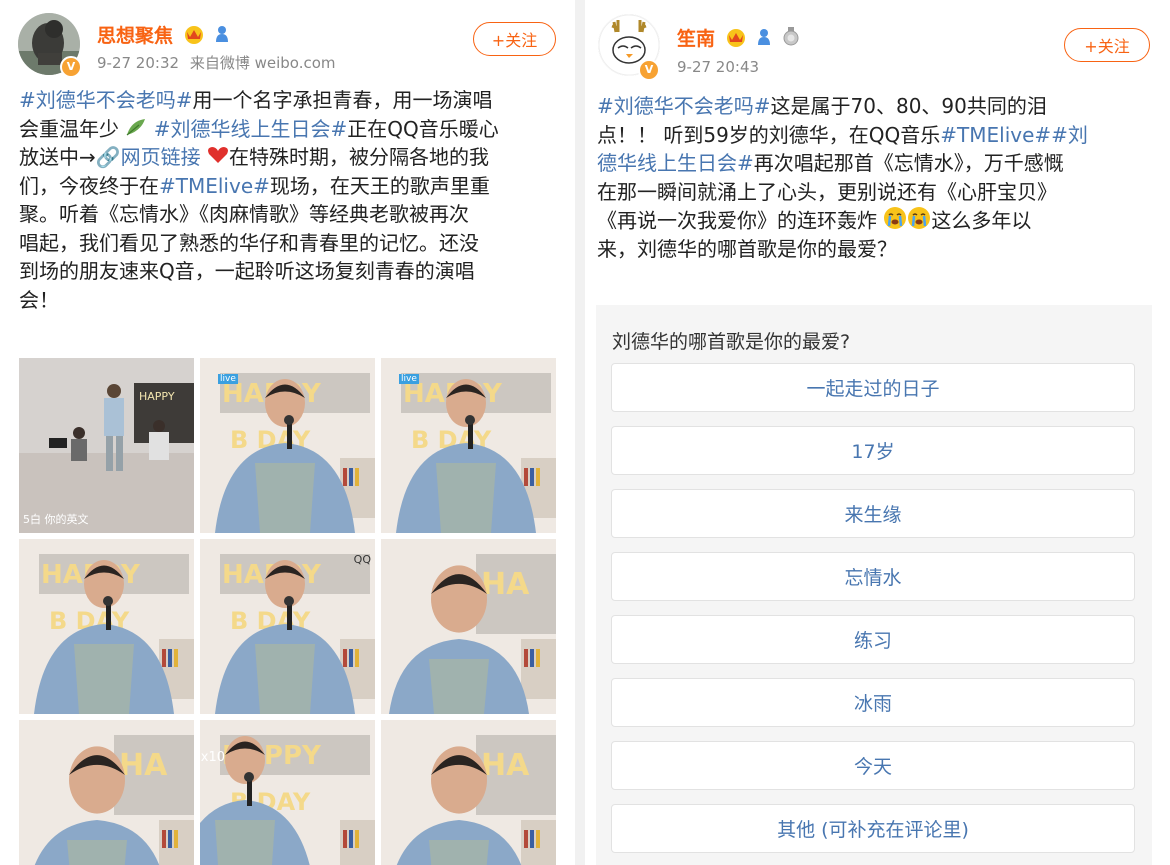  What do you see at coordinates (148, 157) in the screenshot?
I see `web-link: 🔗网页链接` at bounding box center [148, 157].